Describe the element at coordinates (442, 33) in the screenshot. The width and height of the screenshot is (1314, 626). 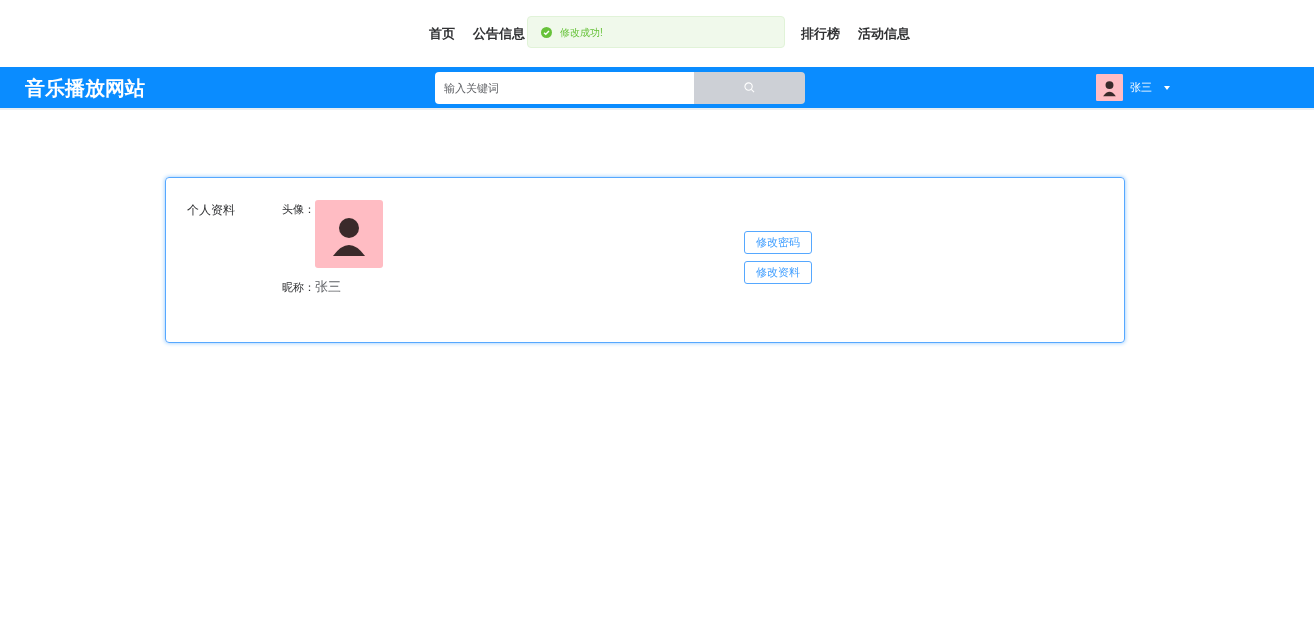
I see `nav-link: 首页` at that location.